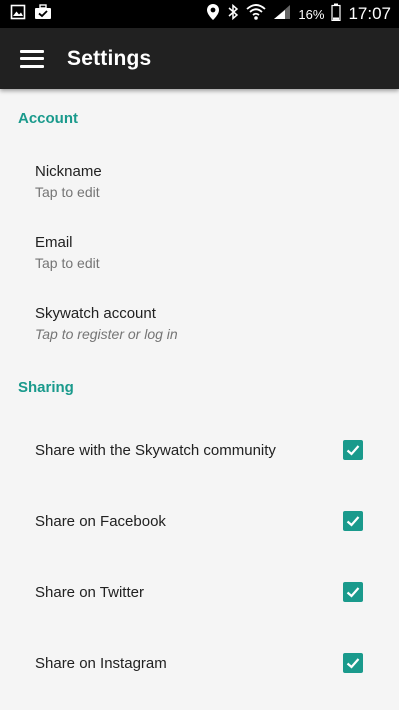 The height and width of the screenshot is (710, 399). I want to click on pref-share-instagram-title: Share on Instagram, so click(101, 663).